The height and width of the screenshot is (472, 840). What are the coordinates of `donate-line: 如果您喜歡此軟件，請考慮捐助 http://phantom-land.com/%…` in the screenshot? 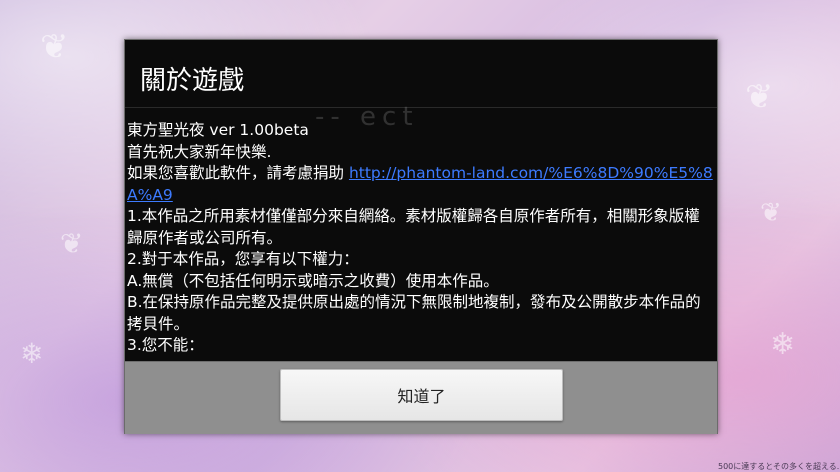 It's located at (421, 184).